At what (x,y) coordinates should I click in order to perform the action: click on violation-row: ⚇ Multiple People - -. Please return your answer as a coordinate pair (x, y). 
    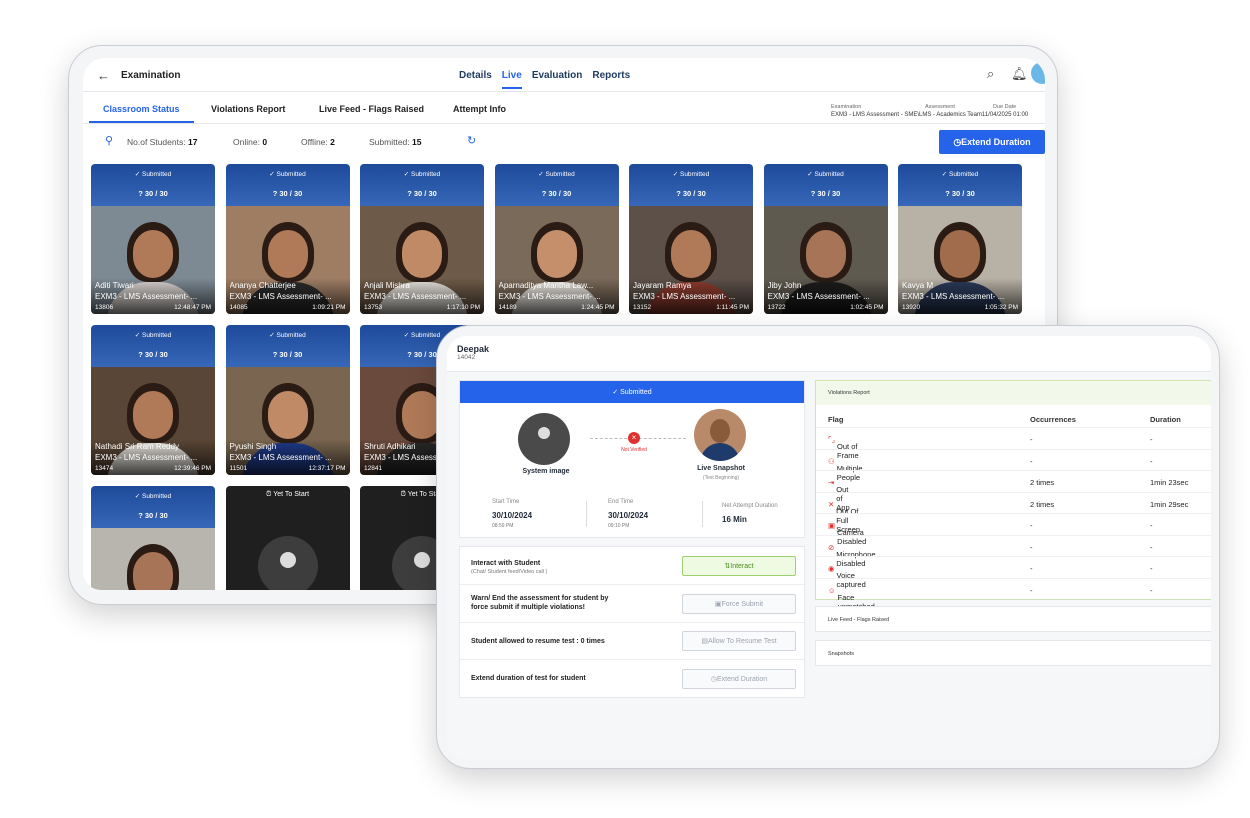
    Looking at the image, I should click on (1013, 465).